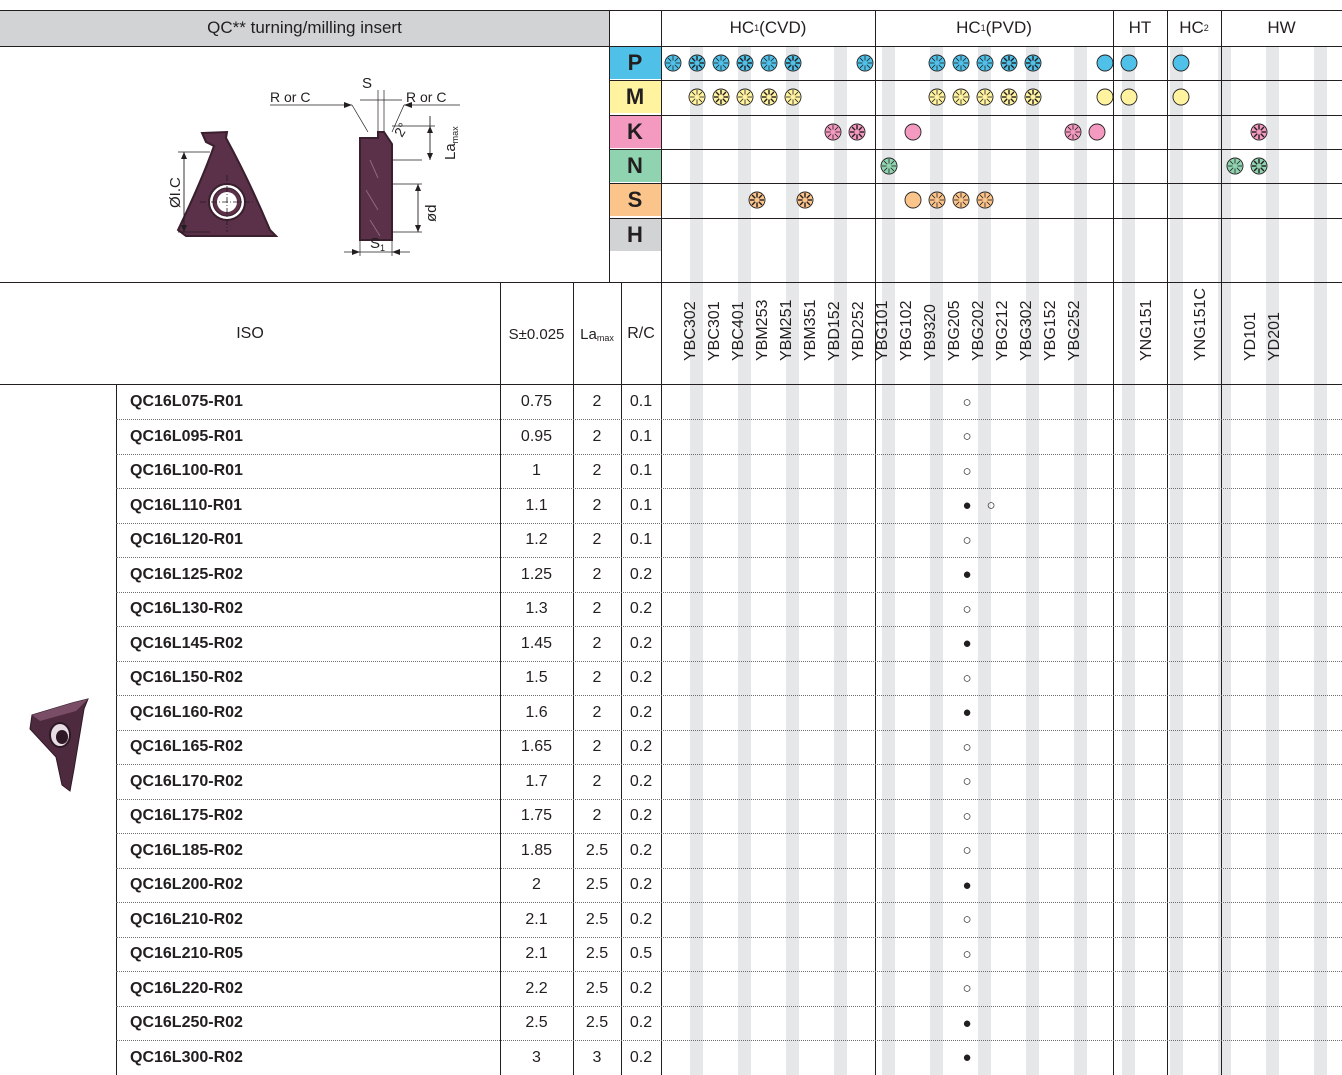 Image resolution: width=1342 pixels, height=1075 pixels. Describe the element at coordinates (186, 436) in the screenshot. I see `iso-code: QC16L095-R01` at that location.